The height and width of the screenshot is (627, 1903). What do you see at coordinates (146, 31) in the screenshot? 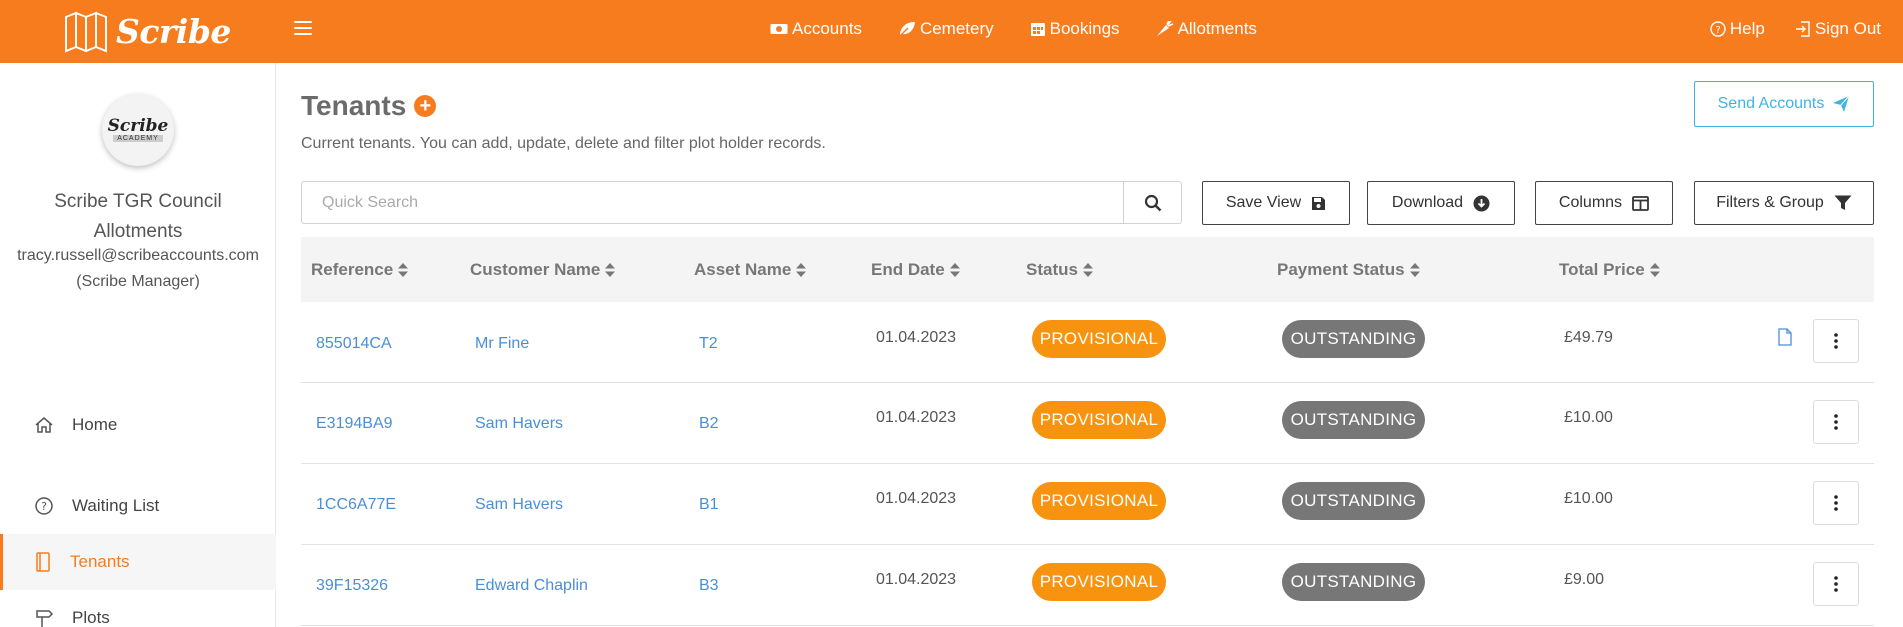
I see `scribe-logo: Scribe` at bounding box center [146, 31].